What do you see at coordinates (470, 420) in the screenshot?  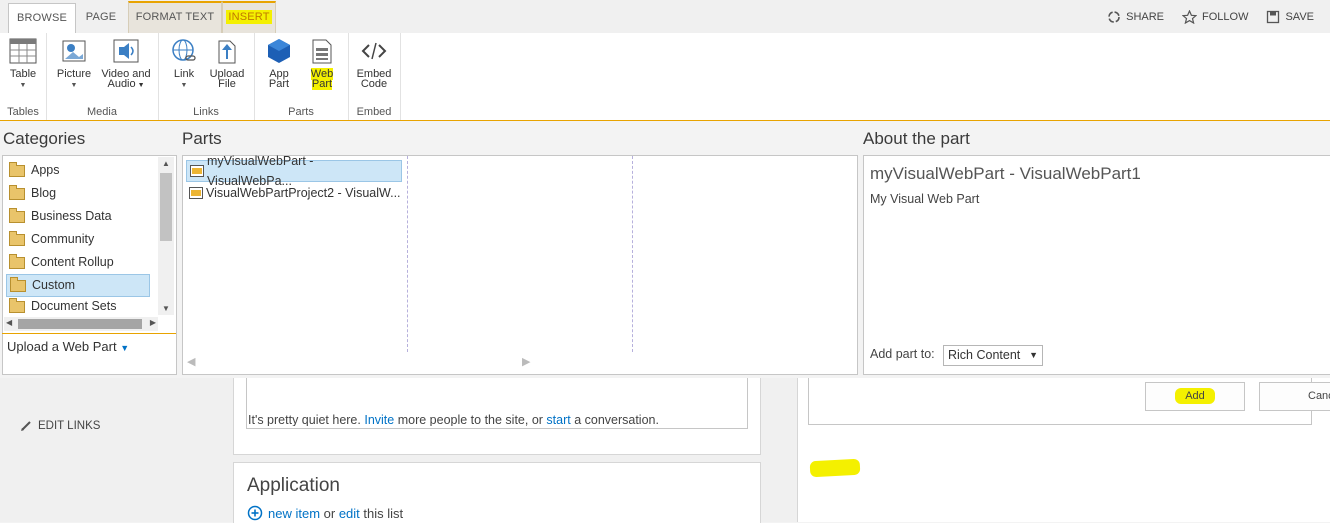 I see `quiet-text-b: more people to the site, or` at bounding box center [470, 420].